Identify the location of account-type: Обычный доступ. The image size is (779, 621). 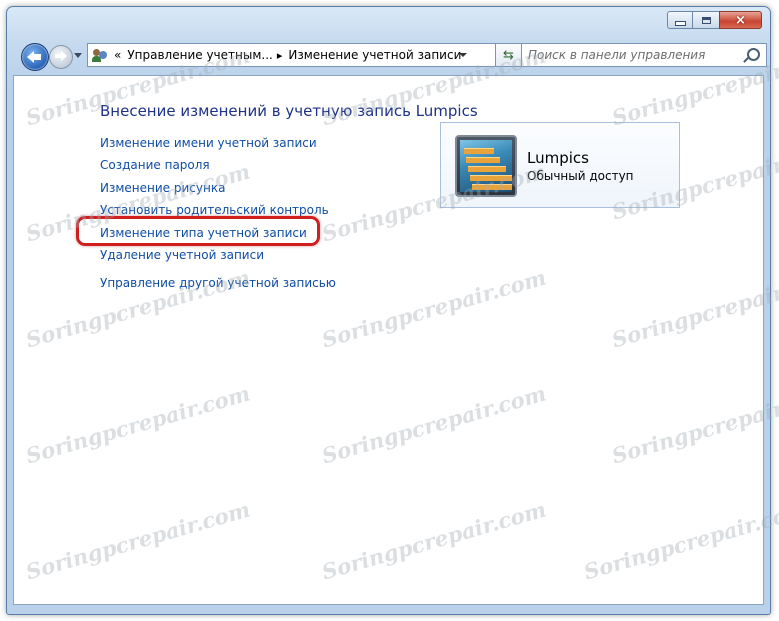
(580, 176).